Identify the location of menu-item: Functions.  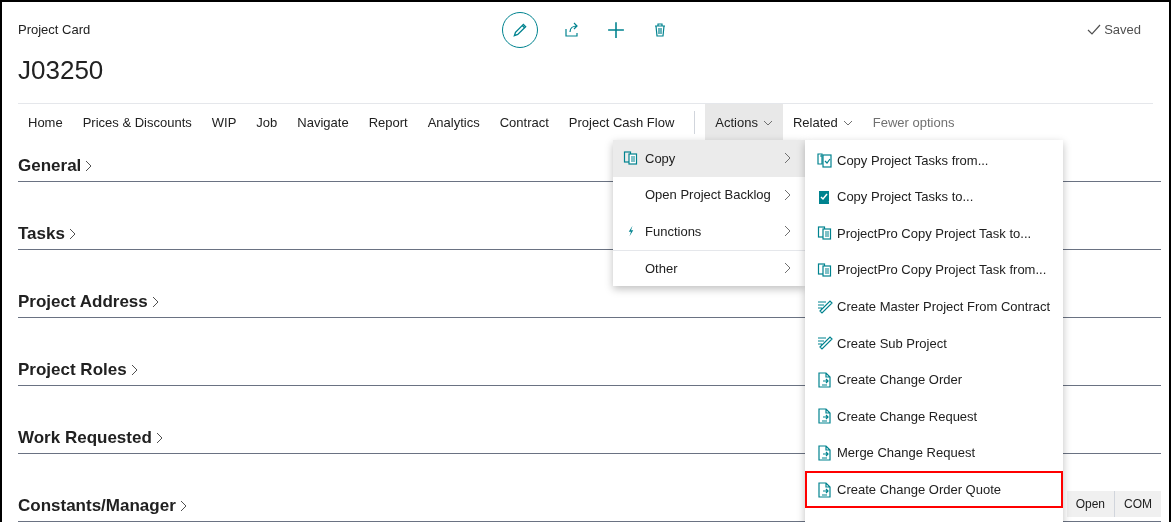
(709, 231).